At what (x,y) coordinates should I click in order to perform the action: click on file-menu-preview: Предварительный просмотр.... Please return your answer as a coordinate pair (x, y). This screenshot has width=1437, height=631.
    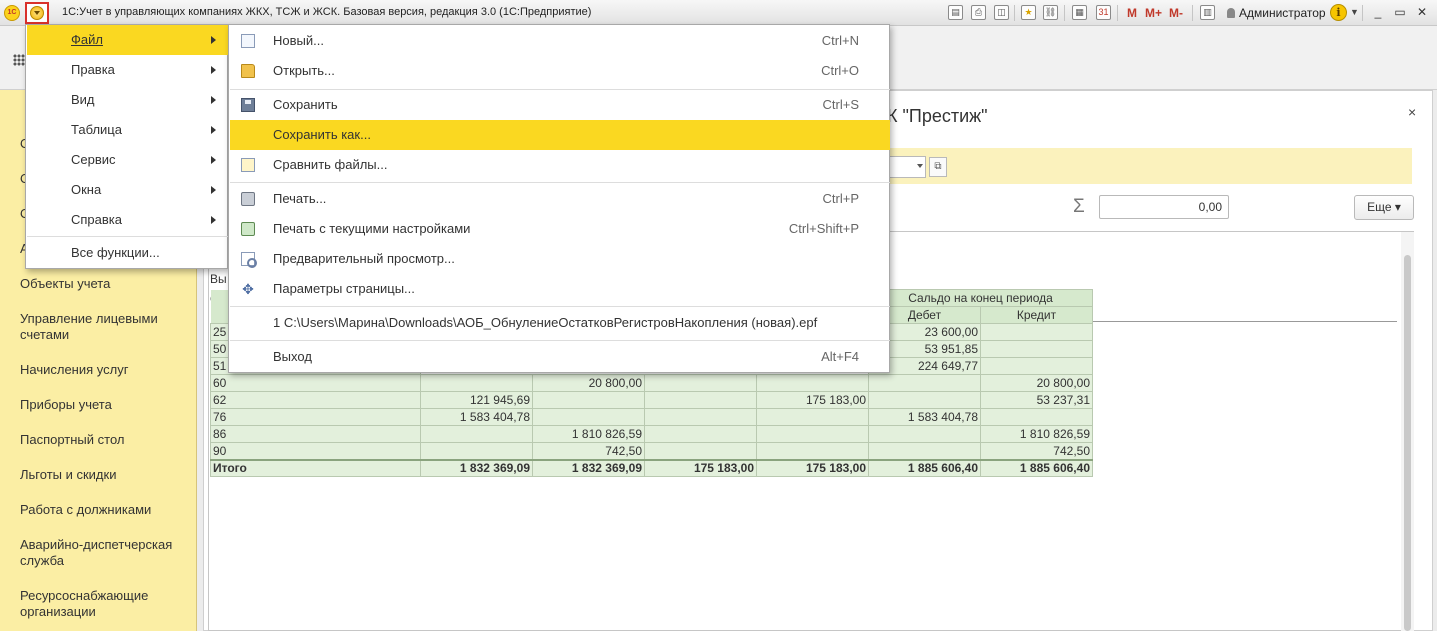
    Looking at the image, I should click on (560, 259).